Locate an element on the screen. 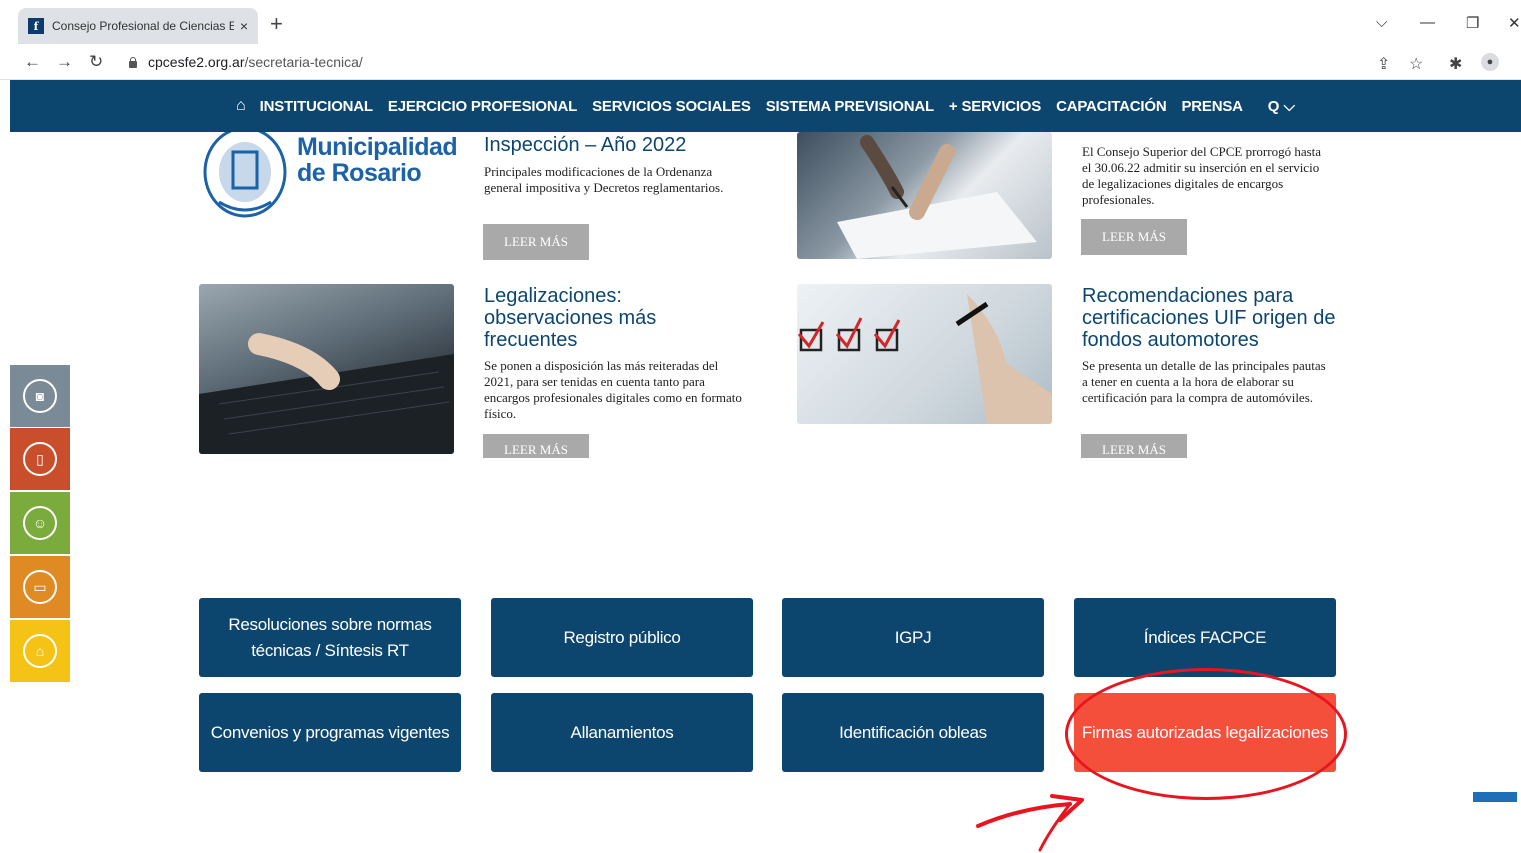 This screenshot has width=1521, height=853. laptop-typing-image is located at coordinates (326, 369).